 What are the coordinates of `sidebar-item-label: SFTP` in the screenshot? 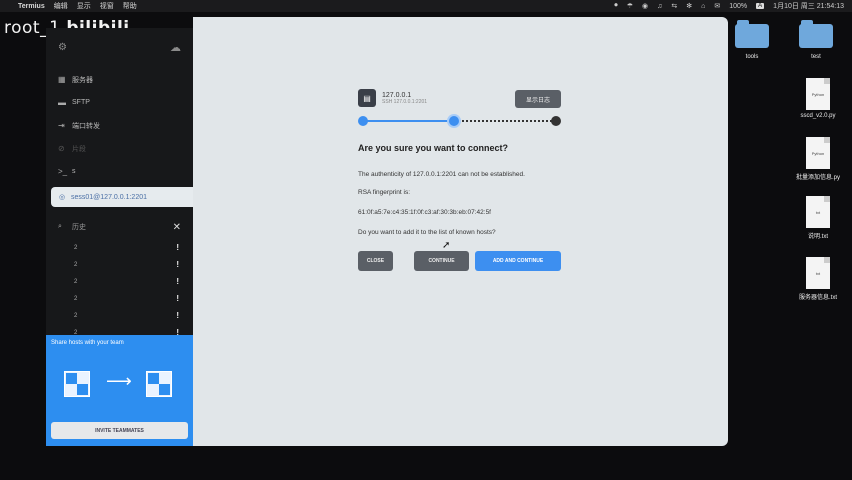 It's located at (81, 102).